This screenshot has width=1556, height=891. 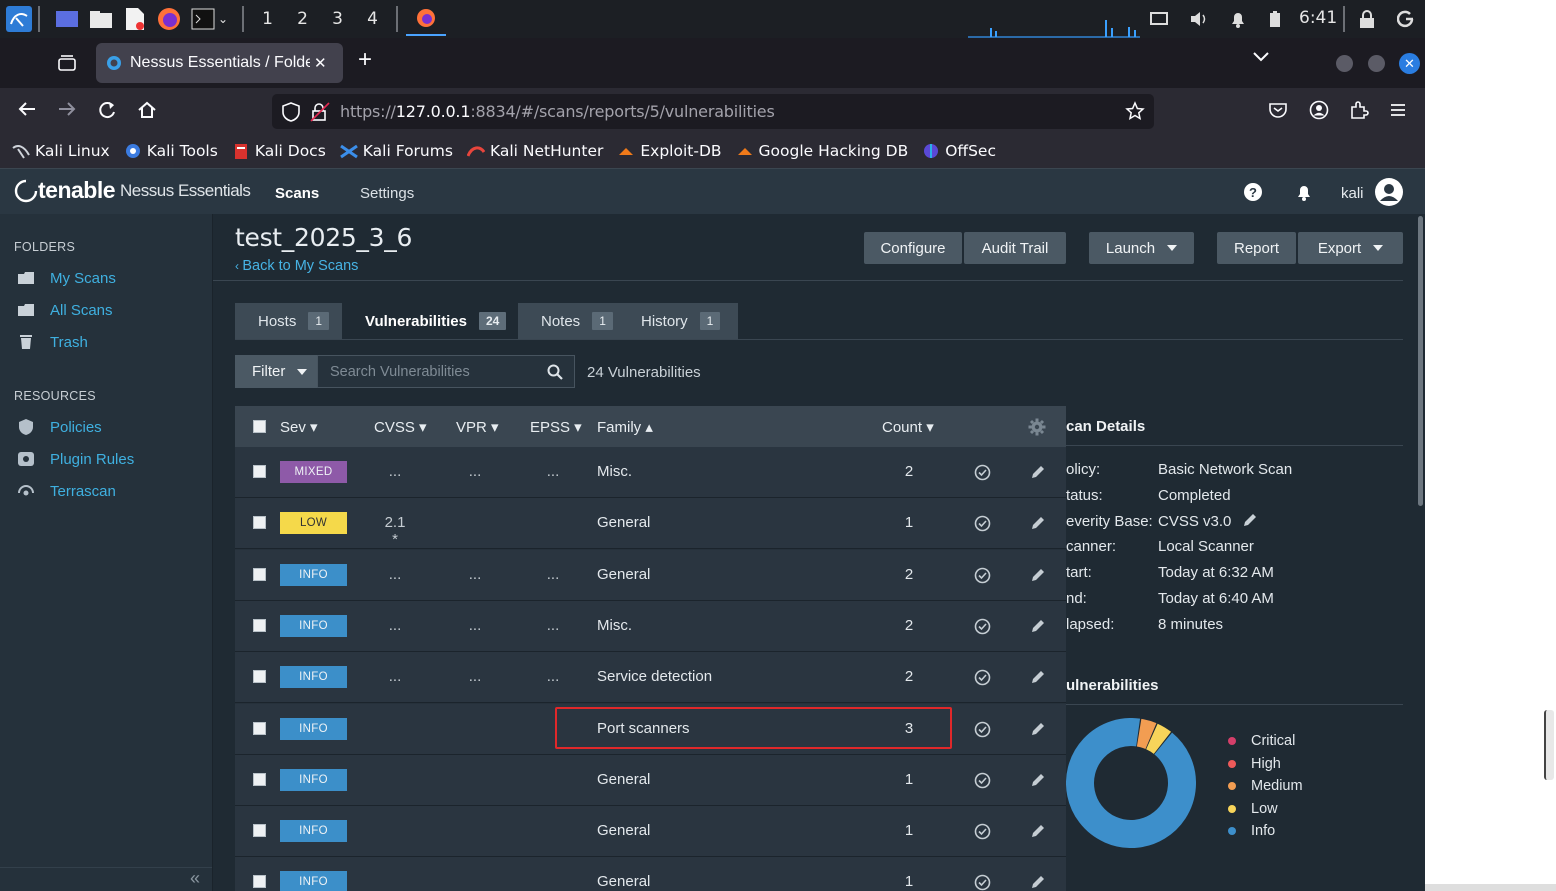 I want to click on workspace-1: 1, so click(x=267, y=19).